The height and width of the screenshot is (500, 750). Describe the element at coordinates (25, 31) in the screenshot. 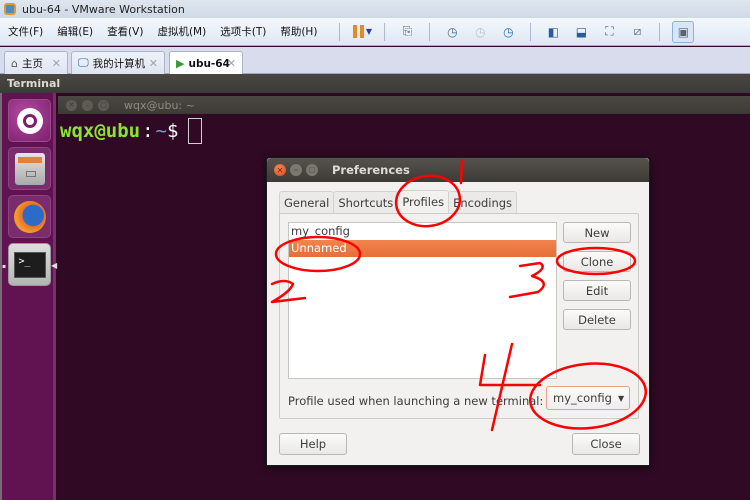

I see `menu-file: 文件(F)` at that location.